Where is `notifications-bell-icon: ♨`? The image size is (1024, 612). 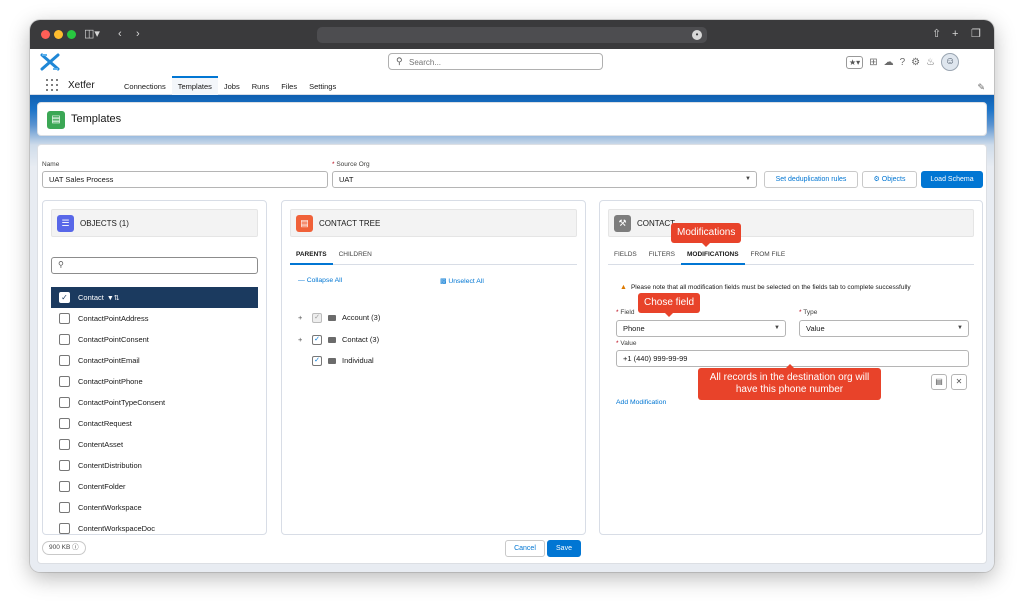 notifications-bell-icon: ♨ is located at coordinates (930, 62).